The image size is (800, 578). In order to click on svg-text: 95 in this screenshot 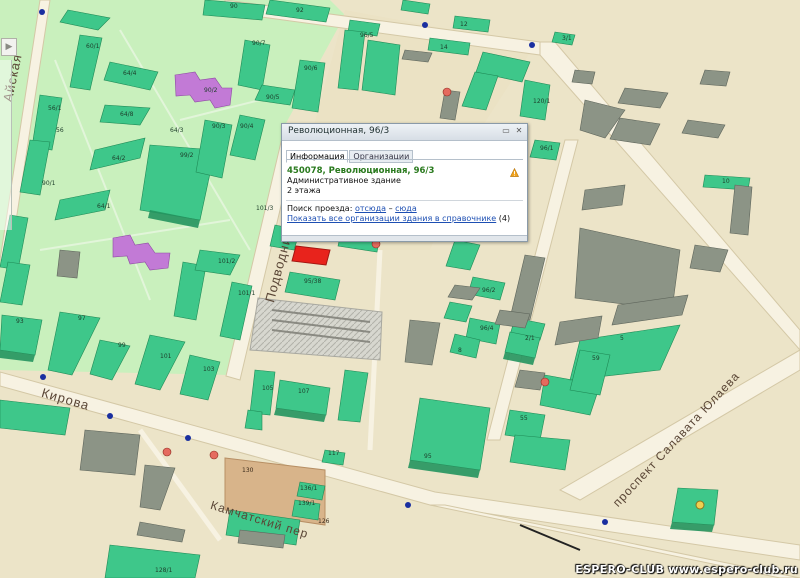, I will do `click(428, 456)`.